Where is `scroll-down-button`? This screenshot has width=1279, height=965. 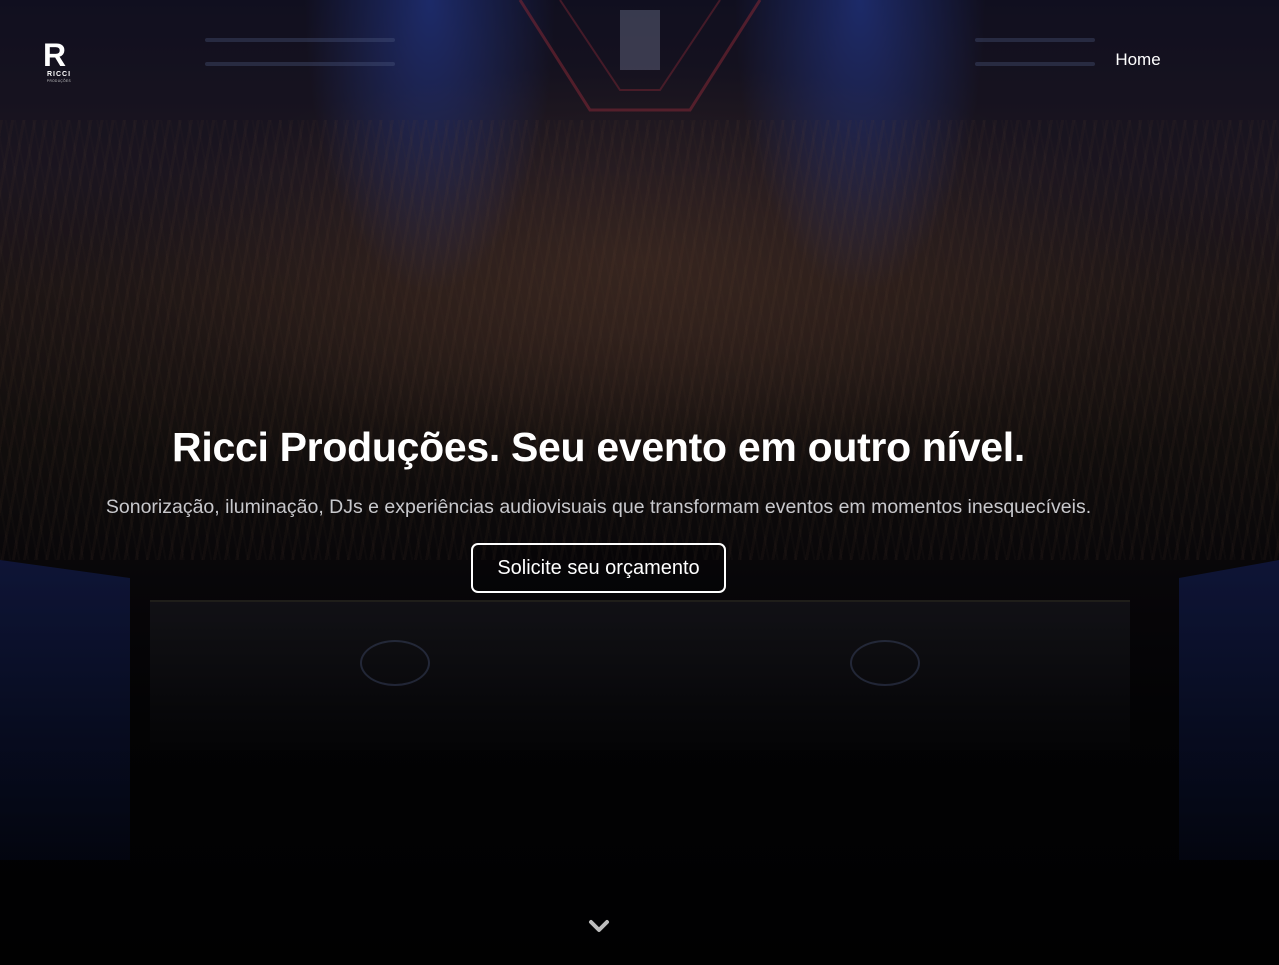
scroll-down-button is located at coordinates (599, 927).